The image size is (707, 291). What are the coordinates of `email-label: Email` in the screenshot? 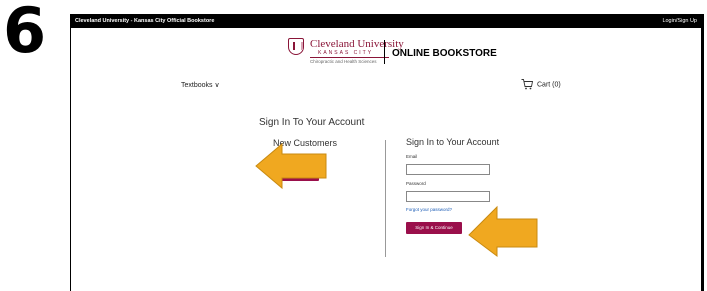 It's located at (412, 156).